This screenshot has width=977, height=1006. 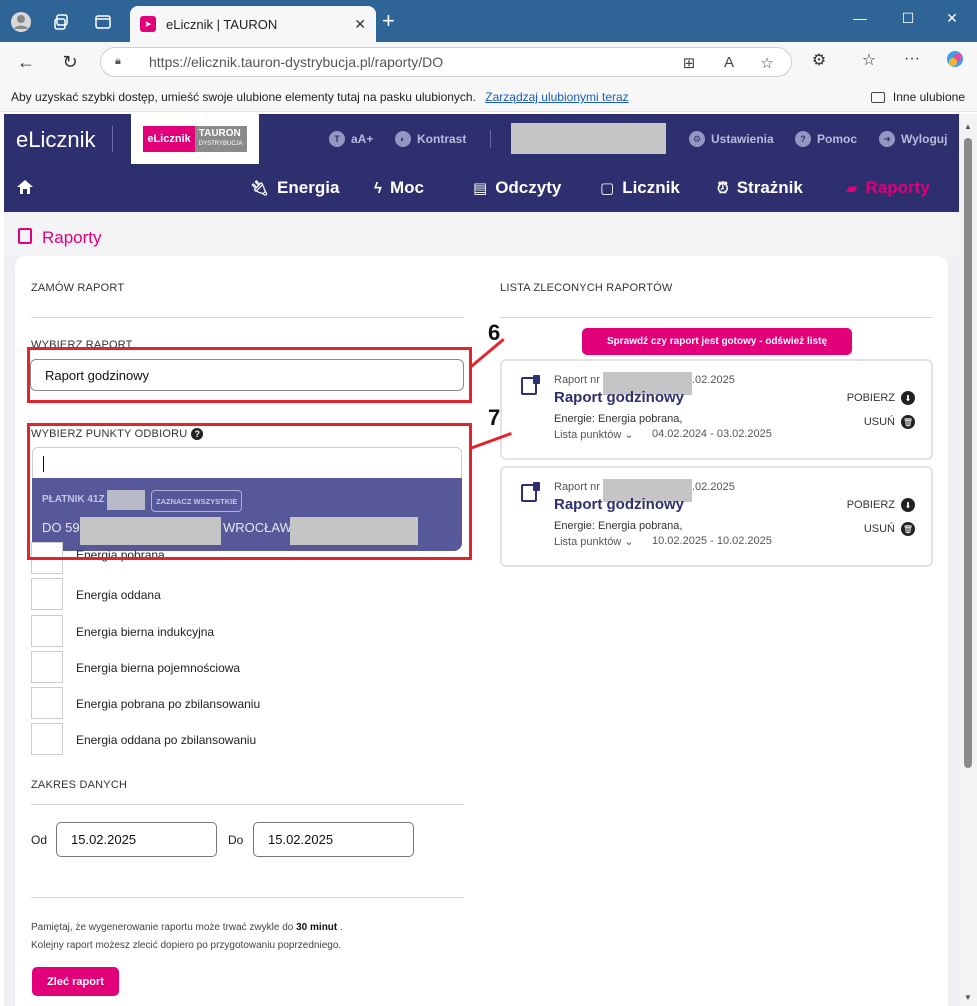 What do you see at coordinates (955, 61) in the screenshot?
I see `copilot-icon` at bounding box center [955, 61].